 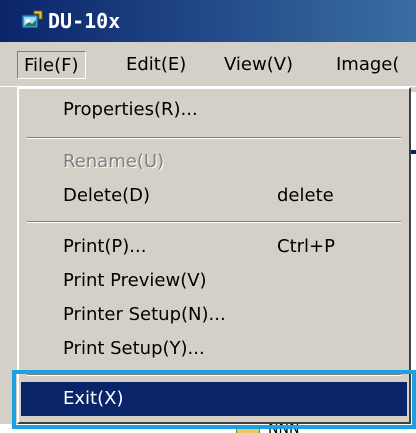 What do you see at coordinates (208, 428) in the screenshot?
I see `file-list-area` at bounding box center [208, 428].